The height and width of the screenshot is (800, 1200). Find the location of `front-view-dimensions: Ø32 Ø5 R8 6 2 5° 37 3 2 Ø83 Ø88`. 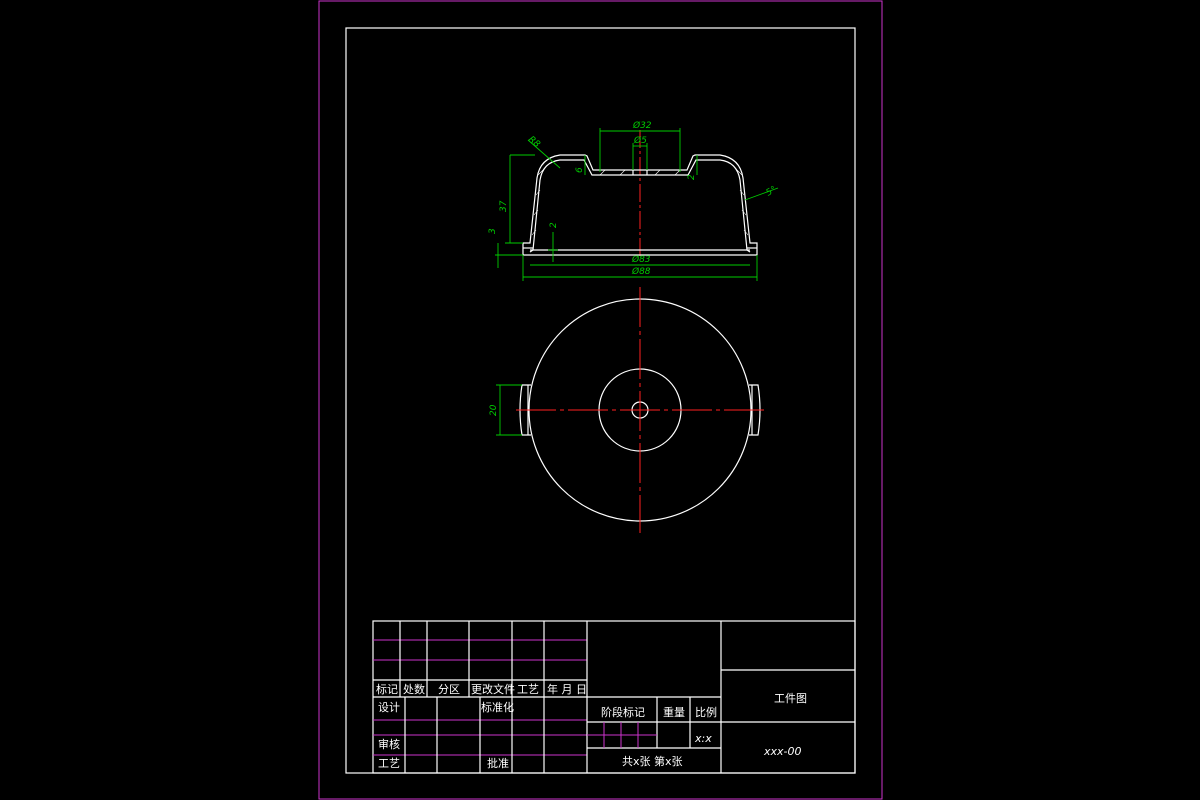

front-view-dimensions: Ø32 Ø5 R8 6 2 5° 37 3 2 Ø83 Ø88 is located at coordinates (633, 200).